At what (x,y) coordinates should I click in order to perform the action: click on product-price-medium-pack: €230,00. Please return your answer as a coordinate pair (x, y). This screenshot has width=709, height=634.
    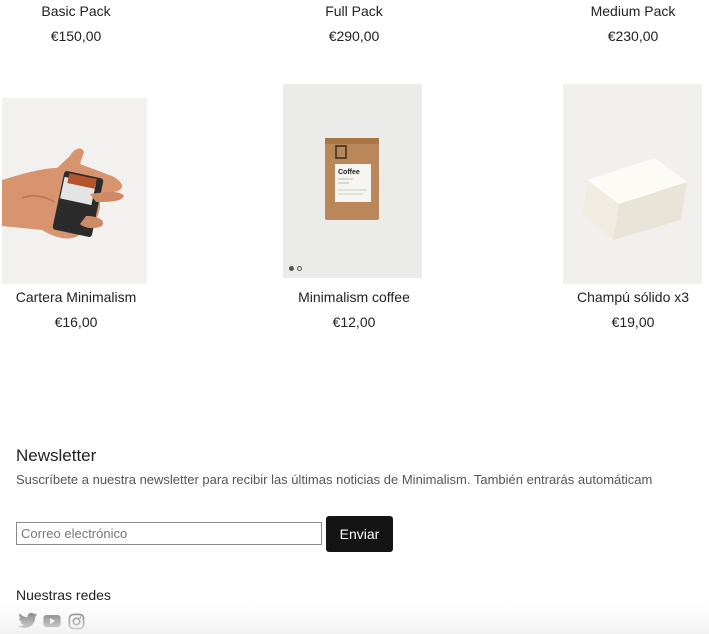
    Looking at the image, I should click on (633, 36).